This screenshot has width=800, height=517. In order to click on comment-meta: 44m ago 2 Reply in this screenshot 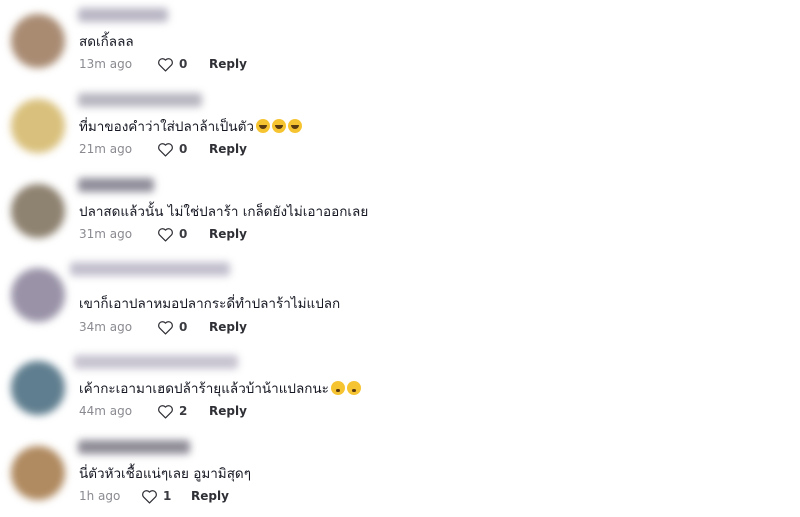, I will do `click(163, 411)`.